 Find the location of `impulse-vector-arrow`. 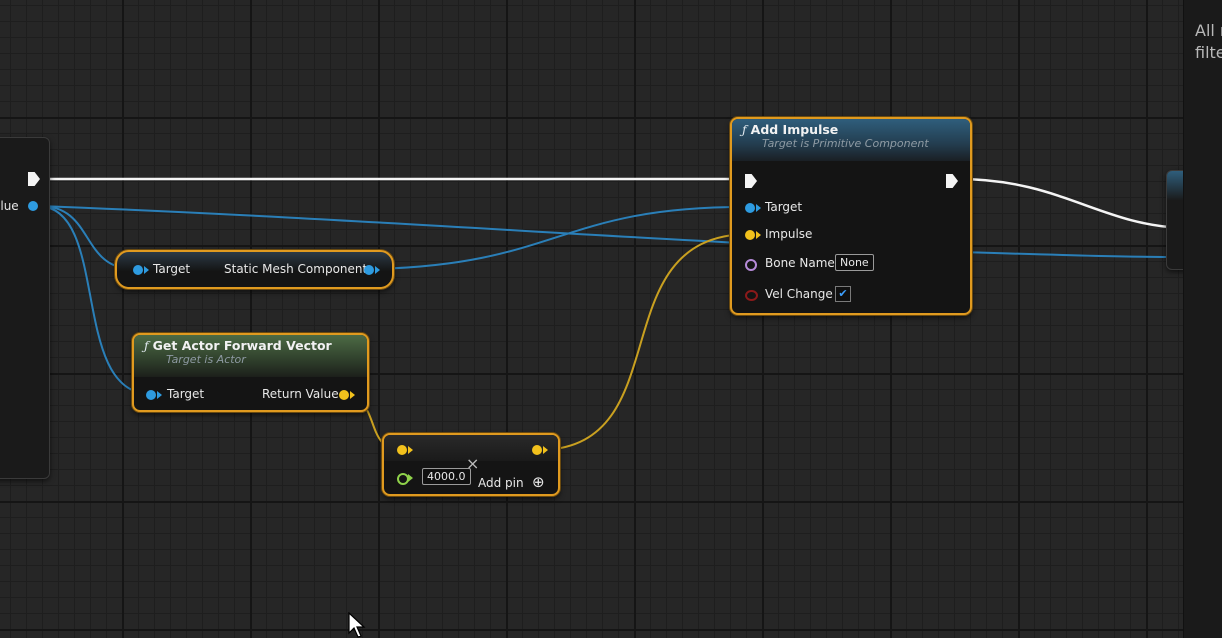

impulse-vector-arrow is located at coordinates (758, 235).